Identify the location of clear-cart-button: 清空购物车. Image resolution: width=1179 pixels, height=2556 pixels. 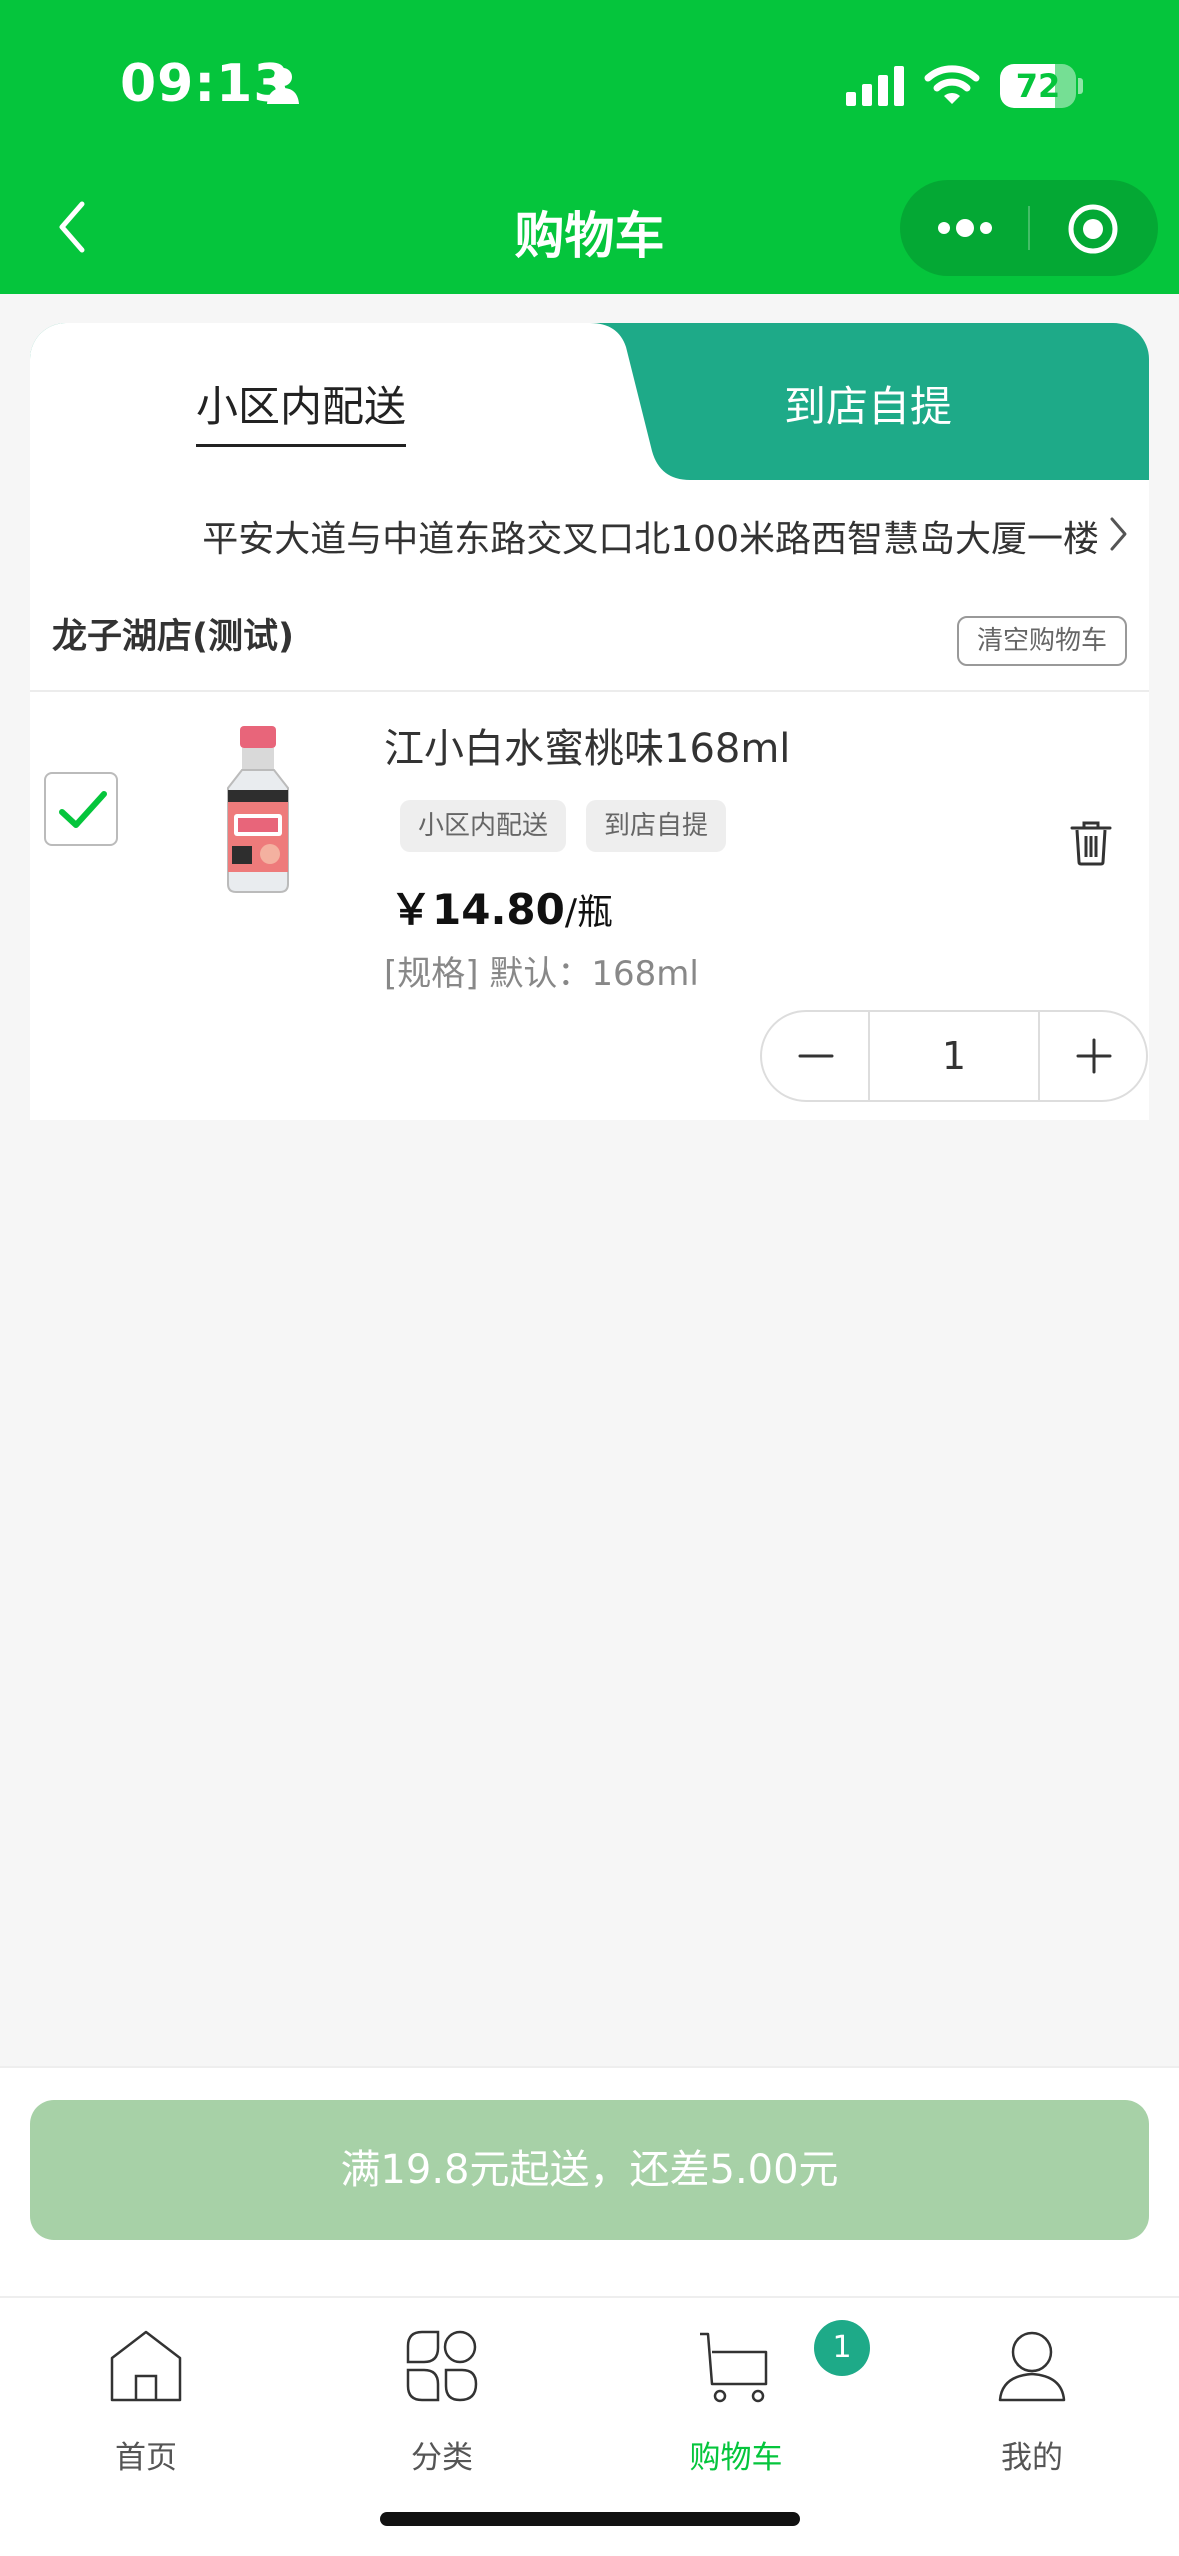
(1042, 641).